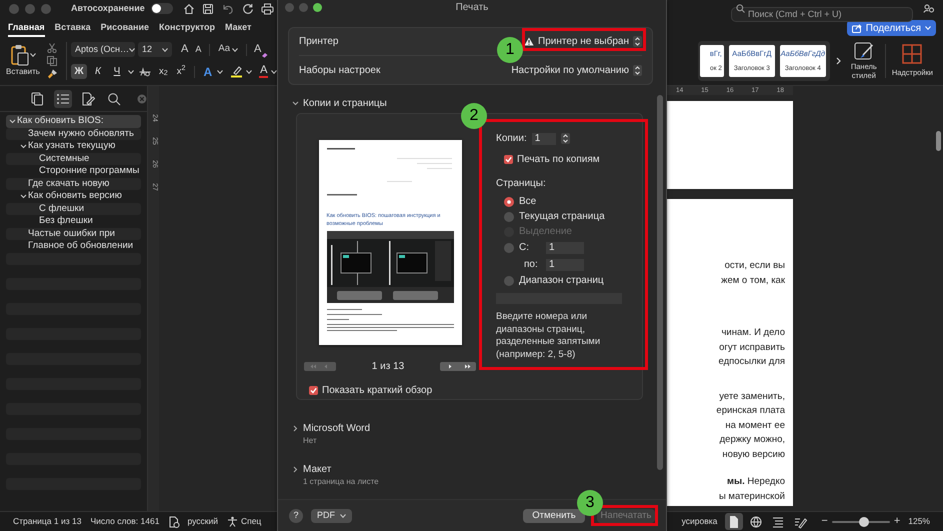 Image resolution: width=943 pixels, height=531 pixels. What do you see at coordinates (73, 196) in the screenshot?
I see `outline-item: Как обновить версию` at bounding box center [73, 196].